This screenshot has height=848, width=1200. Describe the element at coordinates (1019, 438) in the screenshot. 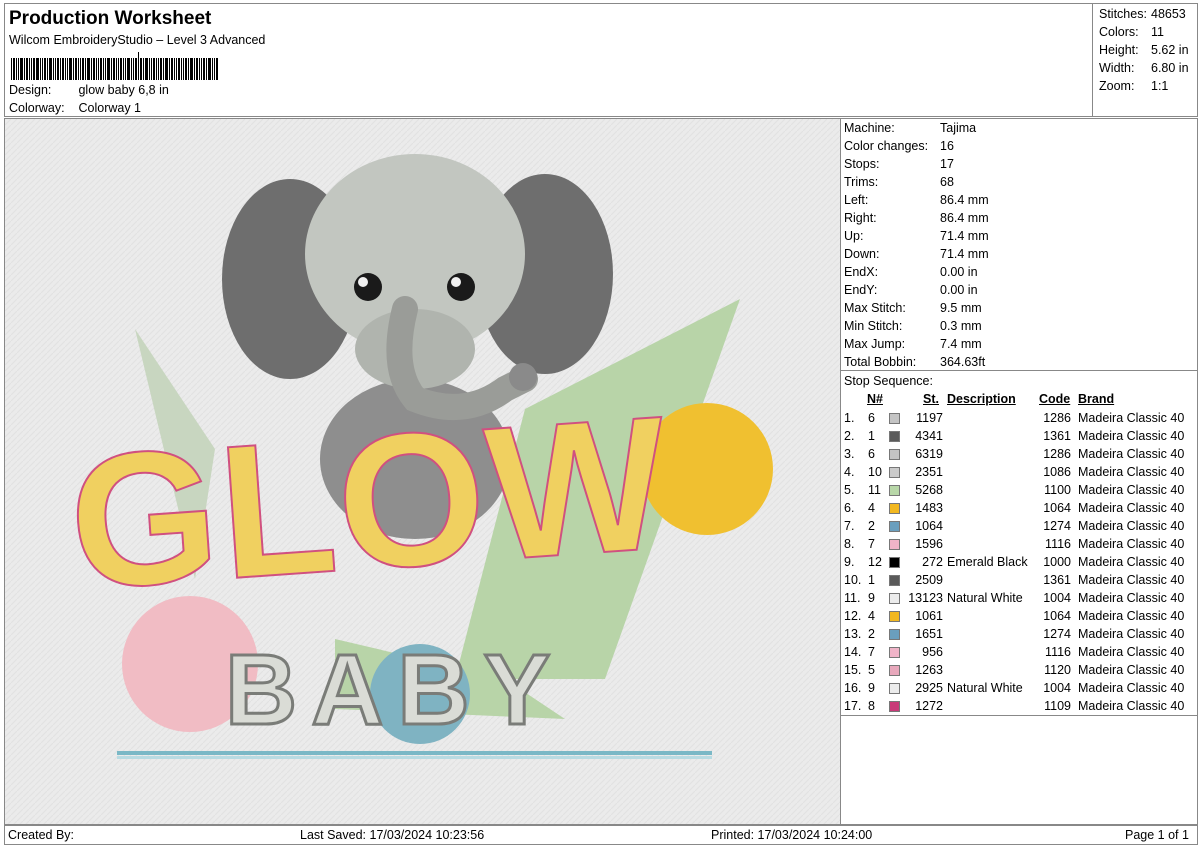

I see `table-row: 2. 1 4341 1361 Madeira Classic 40` at that location.